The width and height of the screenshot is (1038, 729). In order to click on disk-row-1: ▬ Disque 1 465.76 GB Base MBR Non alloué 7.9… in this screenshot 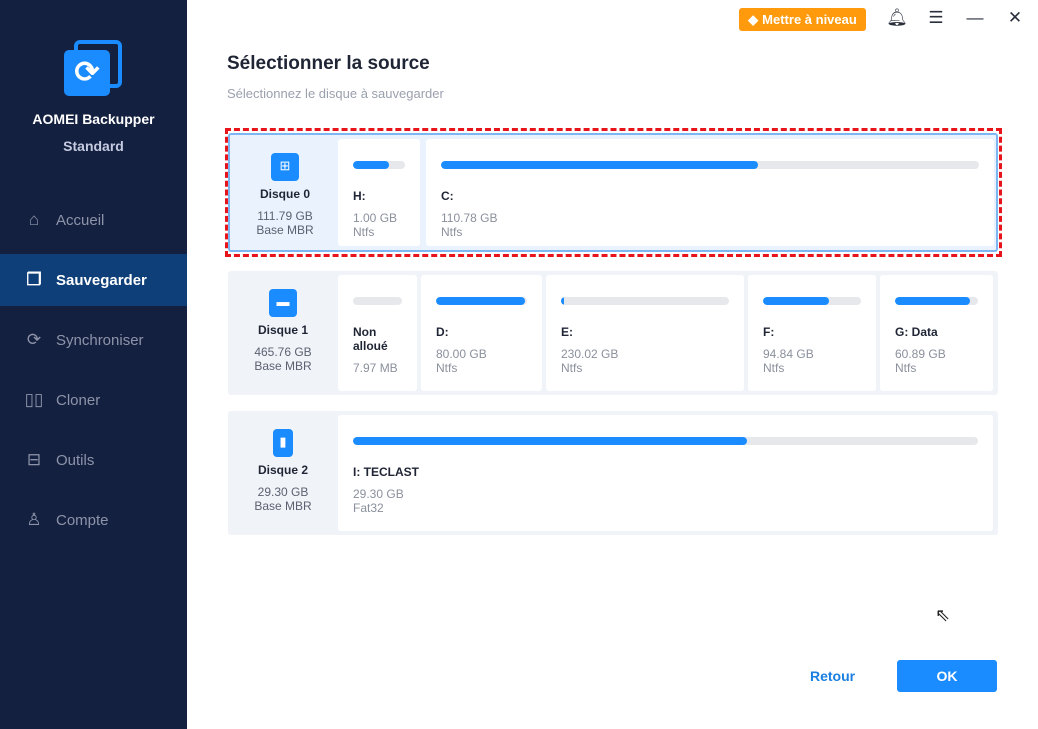, I will do `click(613, 333)`.